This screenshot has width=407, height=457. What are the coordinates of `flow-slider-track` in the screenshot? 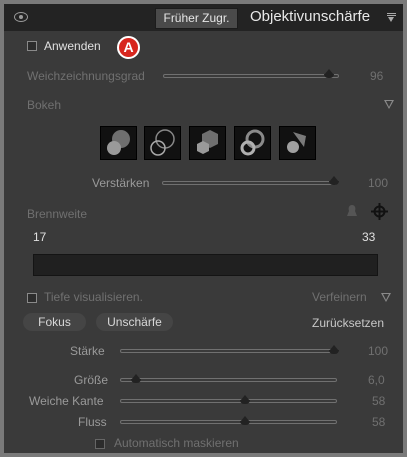 It's located at (228, 422).